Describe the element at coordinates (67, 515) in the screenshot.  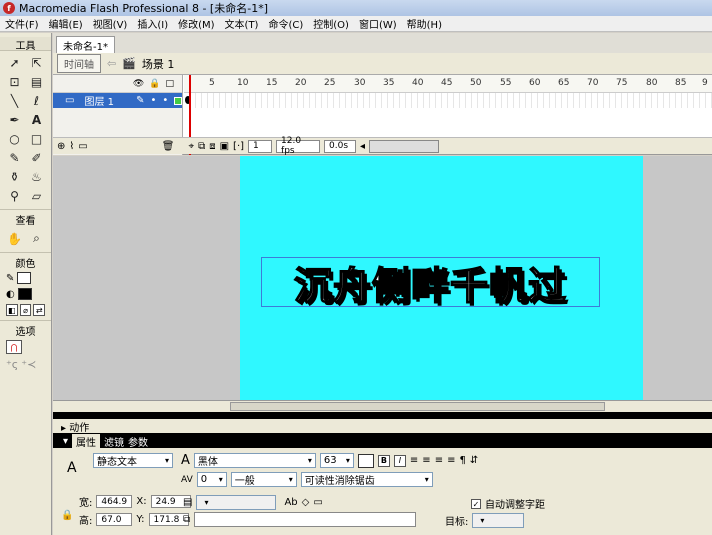
I see `lock-proportions-icon: 🔒` at that location.